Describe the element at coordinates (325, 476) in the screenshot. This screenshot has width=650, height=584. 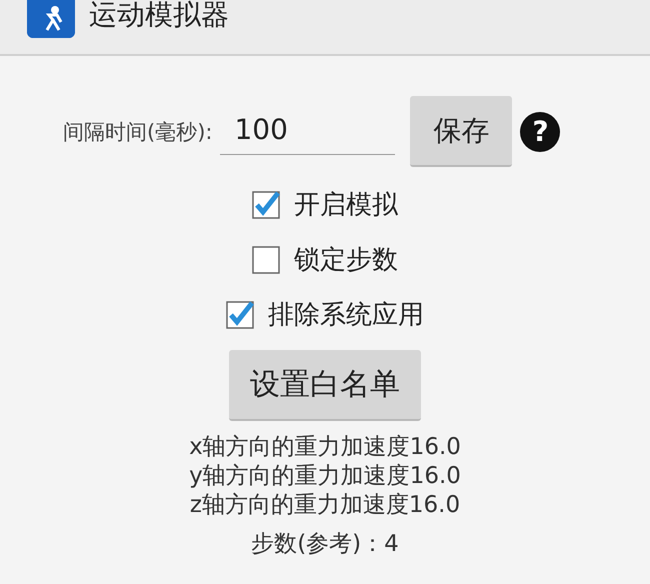
I see `gravity-reading: y轴方向的重力加速度16.0` at that location.